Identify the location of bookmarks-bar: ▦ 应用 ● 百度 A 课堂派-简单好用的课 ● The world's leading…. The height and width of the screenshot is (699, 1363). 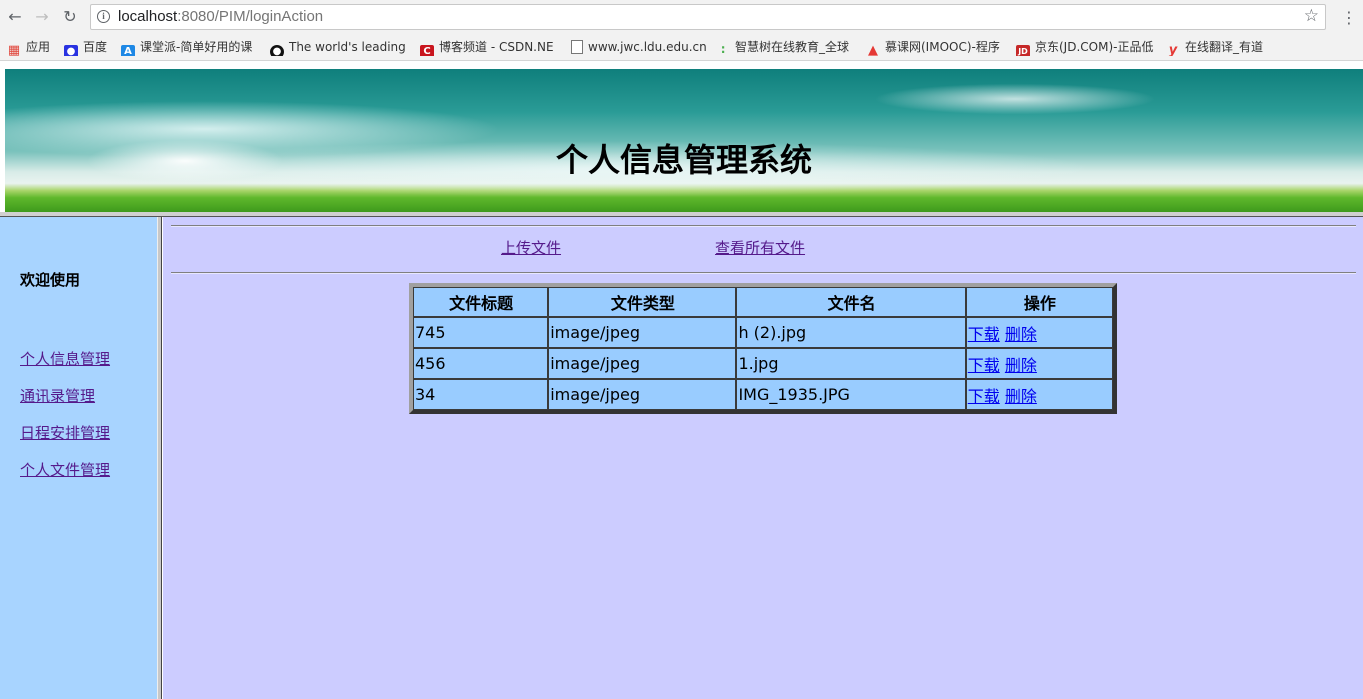
(681, 48).